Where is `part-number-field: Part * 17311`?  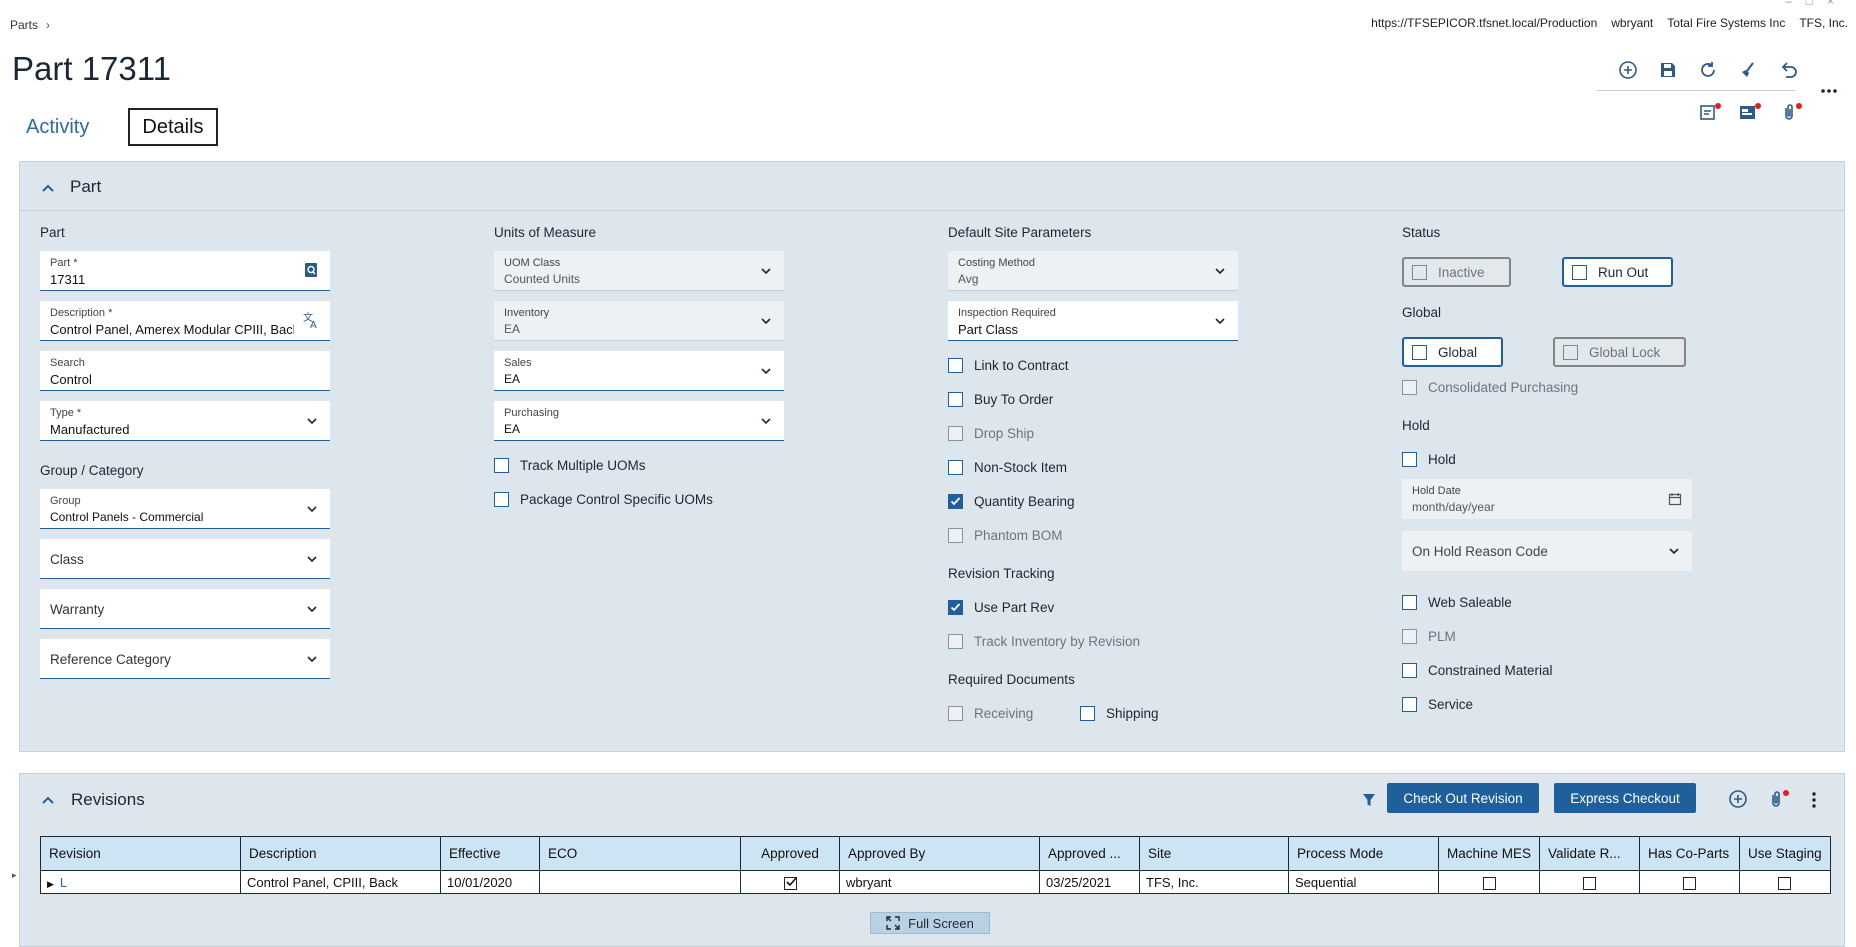 part-number-field: Part * 17311 is located at coordinates (185, 271).